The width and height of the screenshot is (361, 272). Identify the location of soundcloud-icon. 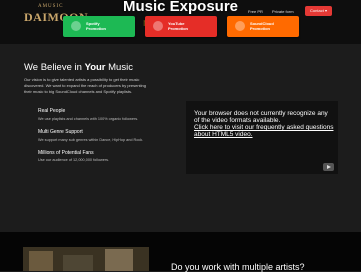
(240, 26).